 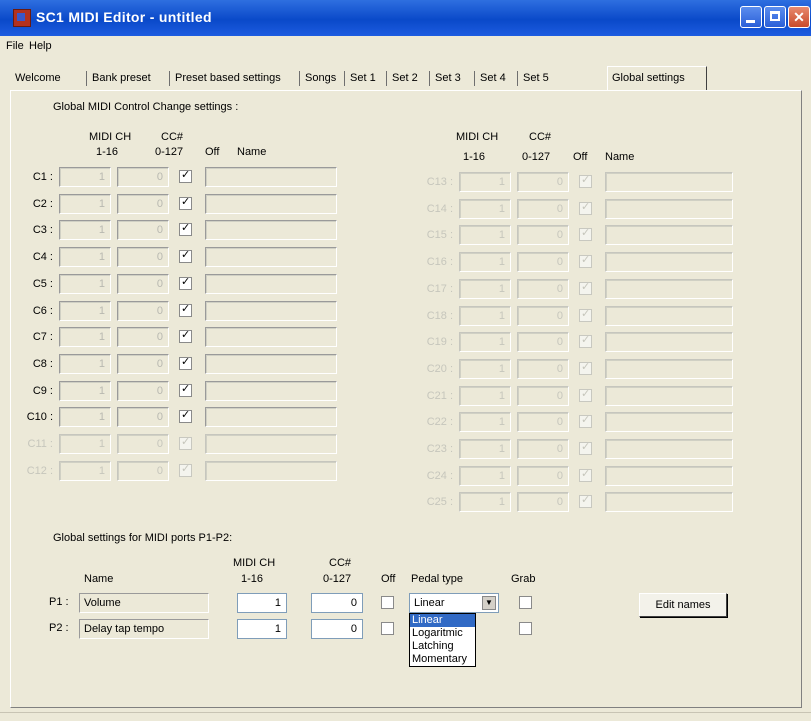 What do you see at coordinates (405, 18) in the screenshot?
I see `title-bar: SC1 MIDI Editor - untitled ✕` at bounding box center [405, 18].